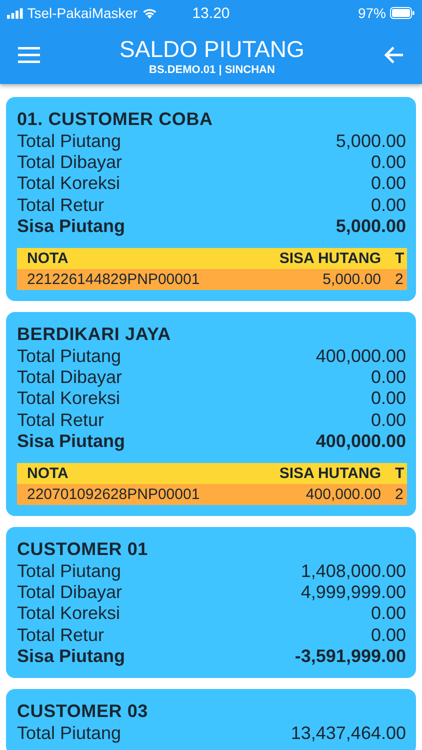 Image resolution: width=422 pixels, height=750 pixels. Describe the element at coordinates (212, 279) in the screenshot. I see `table-row: 221226144829PNP00001 5,000.00 2` at that location.